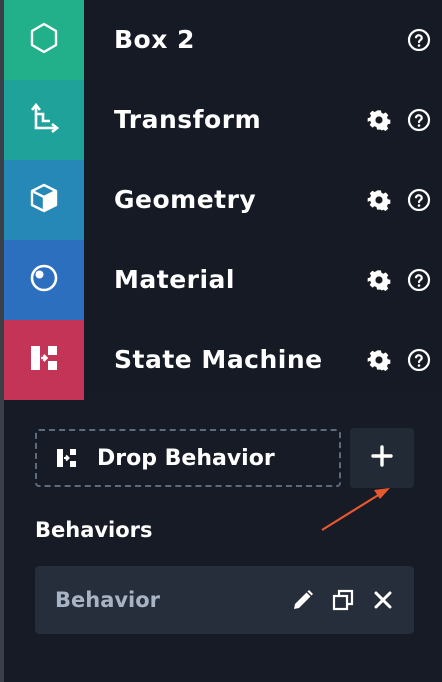 This screenshot has width=442, height=682. Describe the element at coordinates (108, 600) in the screenshot. I see `behavior-name: Behavior` at that location.